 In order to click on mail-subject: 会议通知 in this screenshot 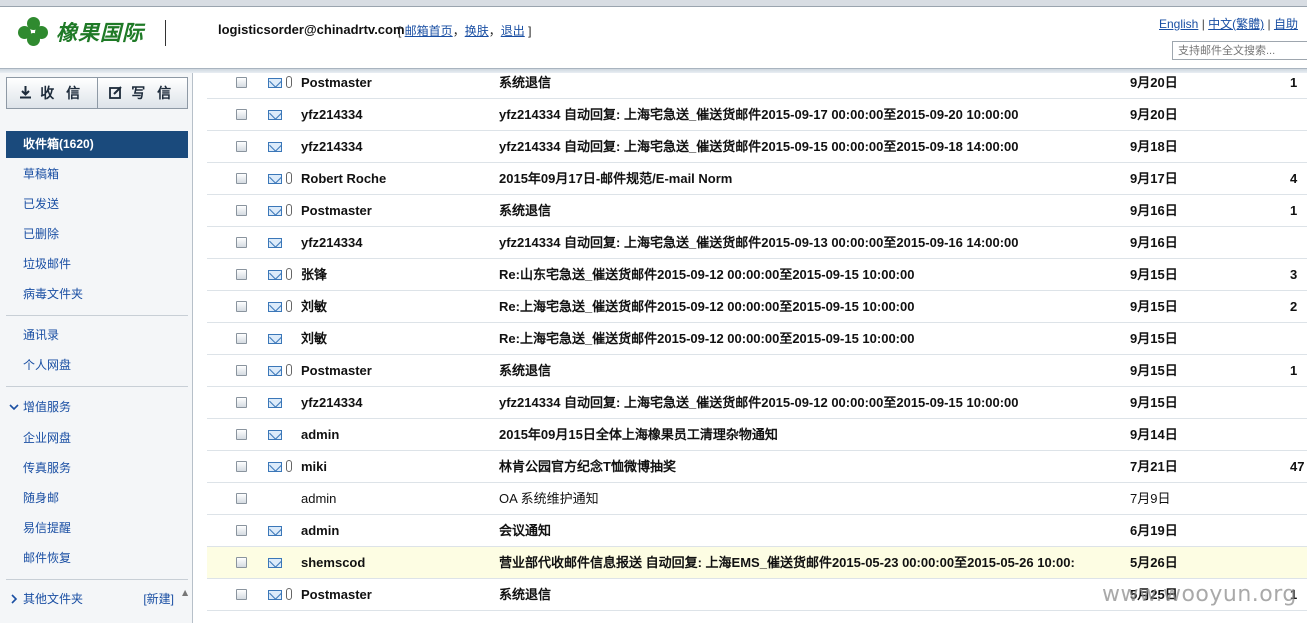, I will do `click(813, 531)`.